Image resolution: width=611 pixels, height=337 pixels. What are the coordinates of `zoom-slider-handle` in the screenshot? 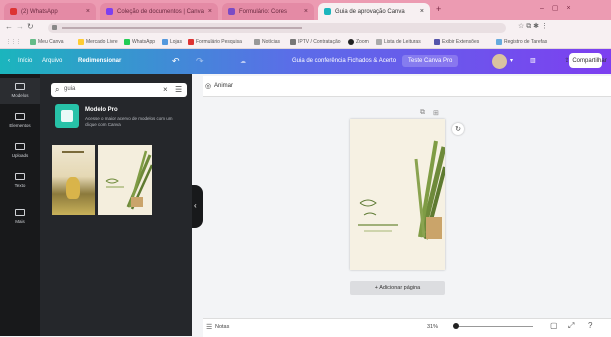 It's located at (456, 326).